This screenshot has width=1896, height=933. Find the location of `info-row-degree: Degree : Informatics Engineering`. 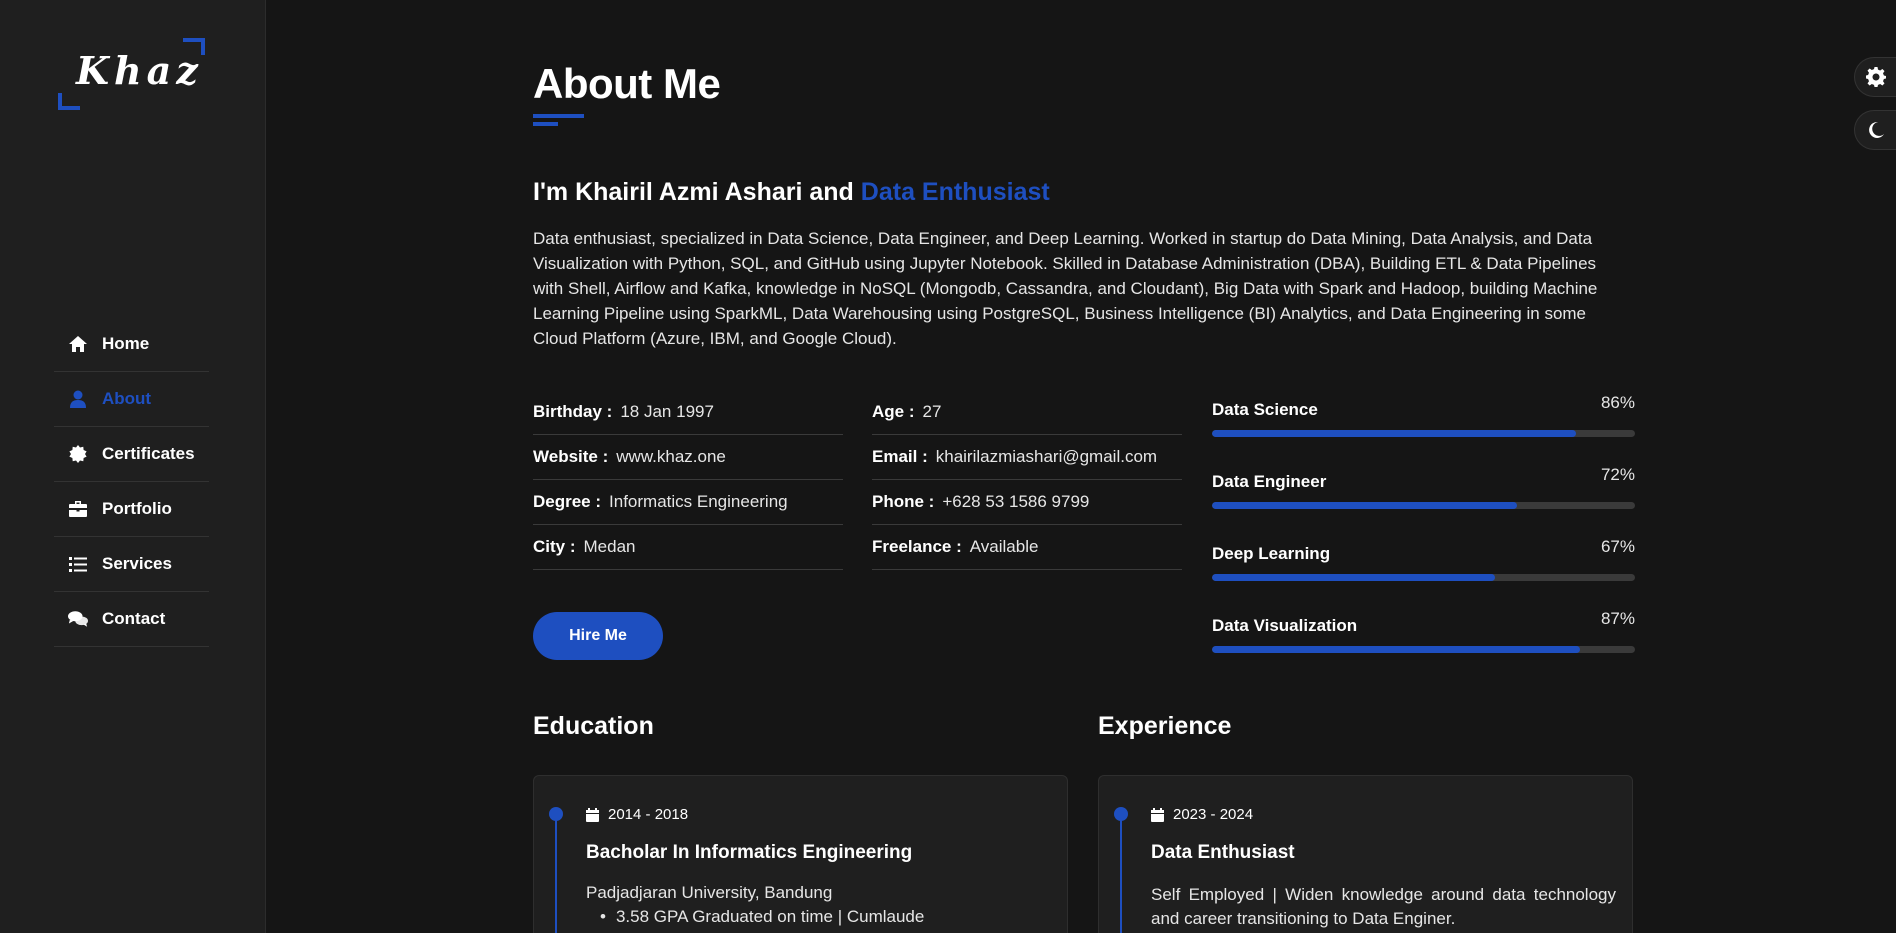

info-row-degree: Degree : Informatics Engineering is located at coordinates (688, 502).